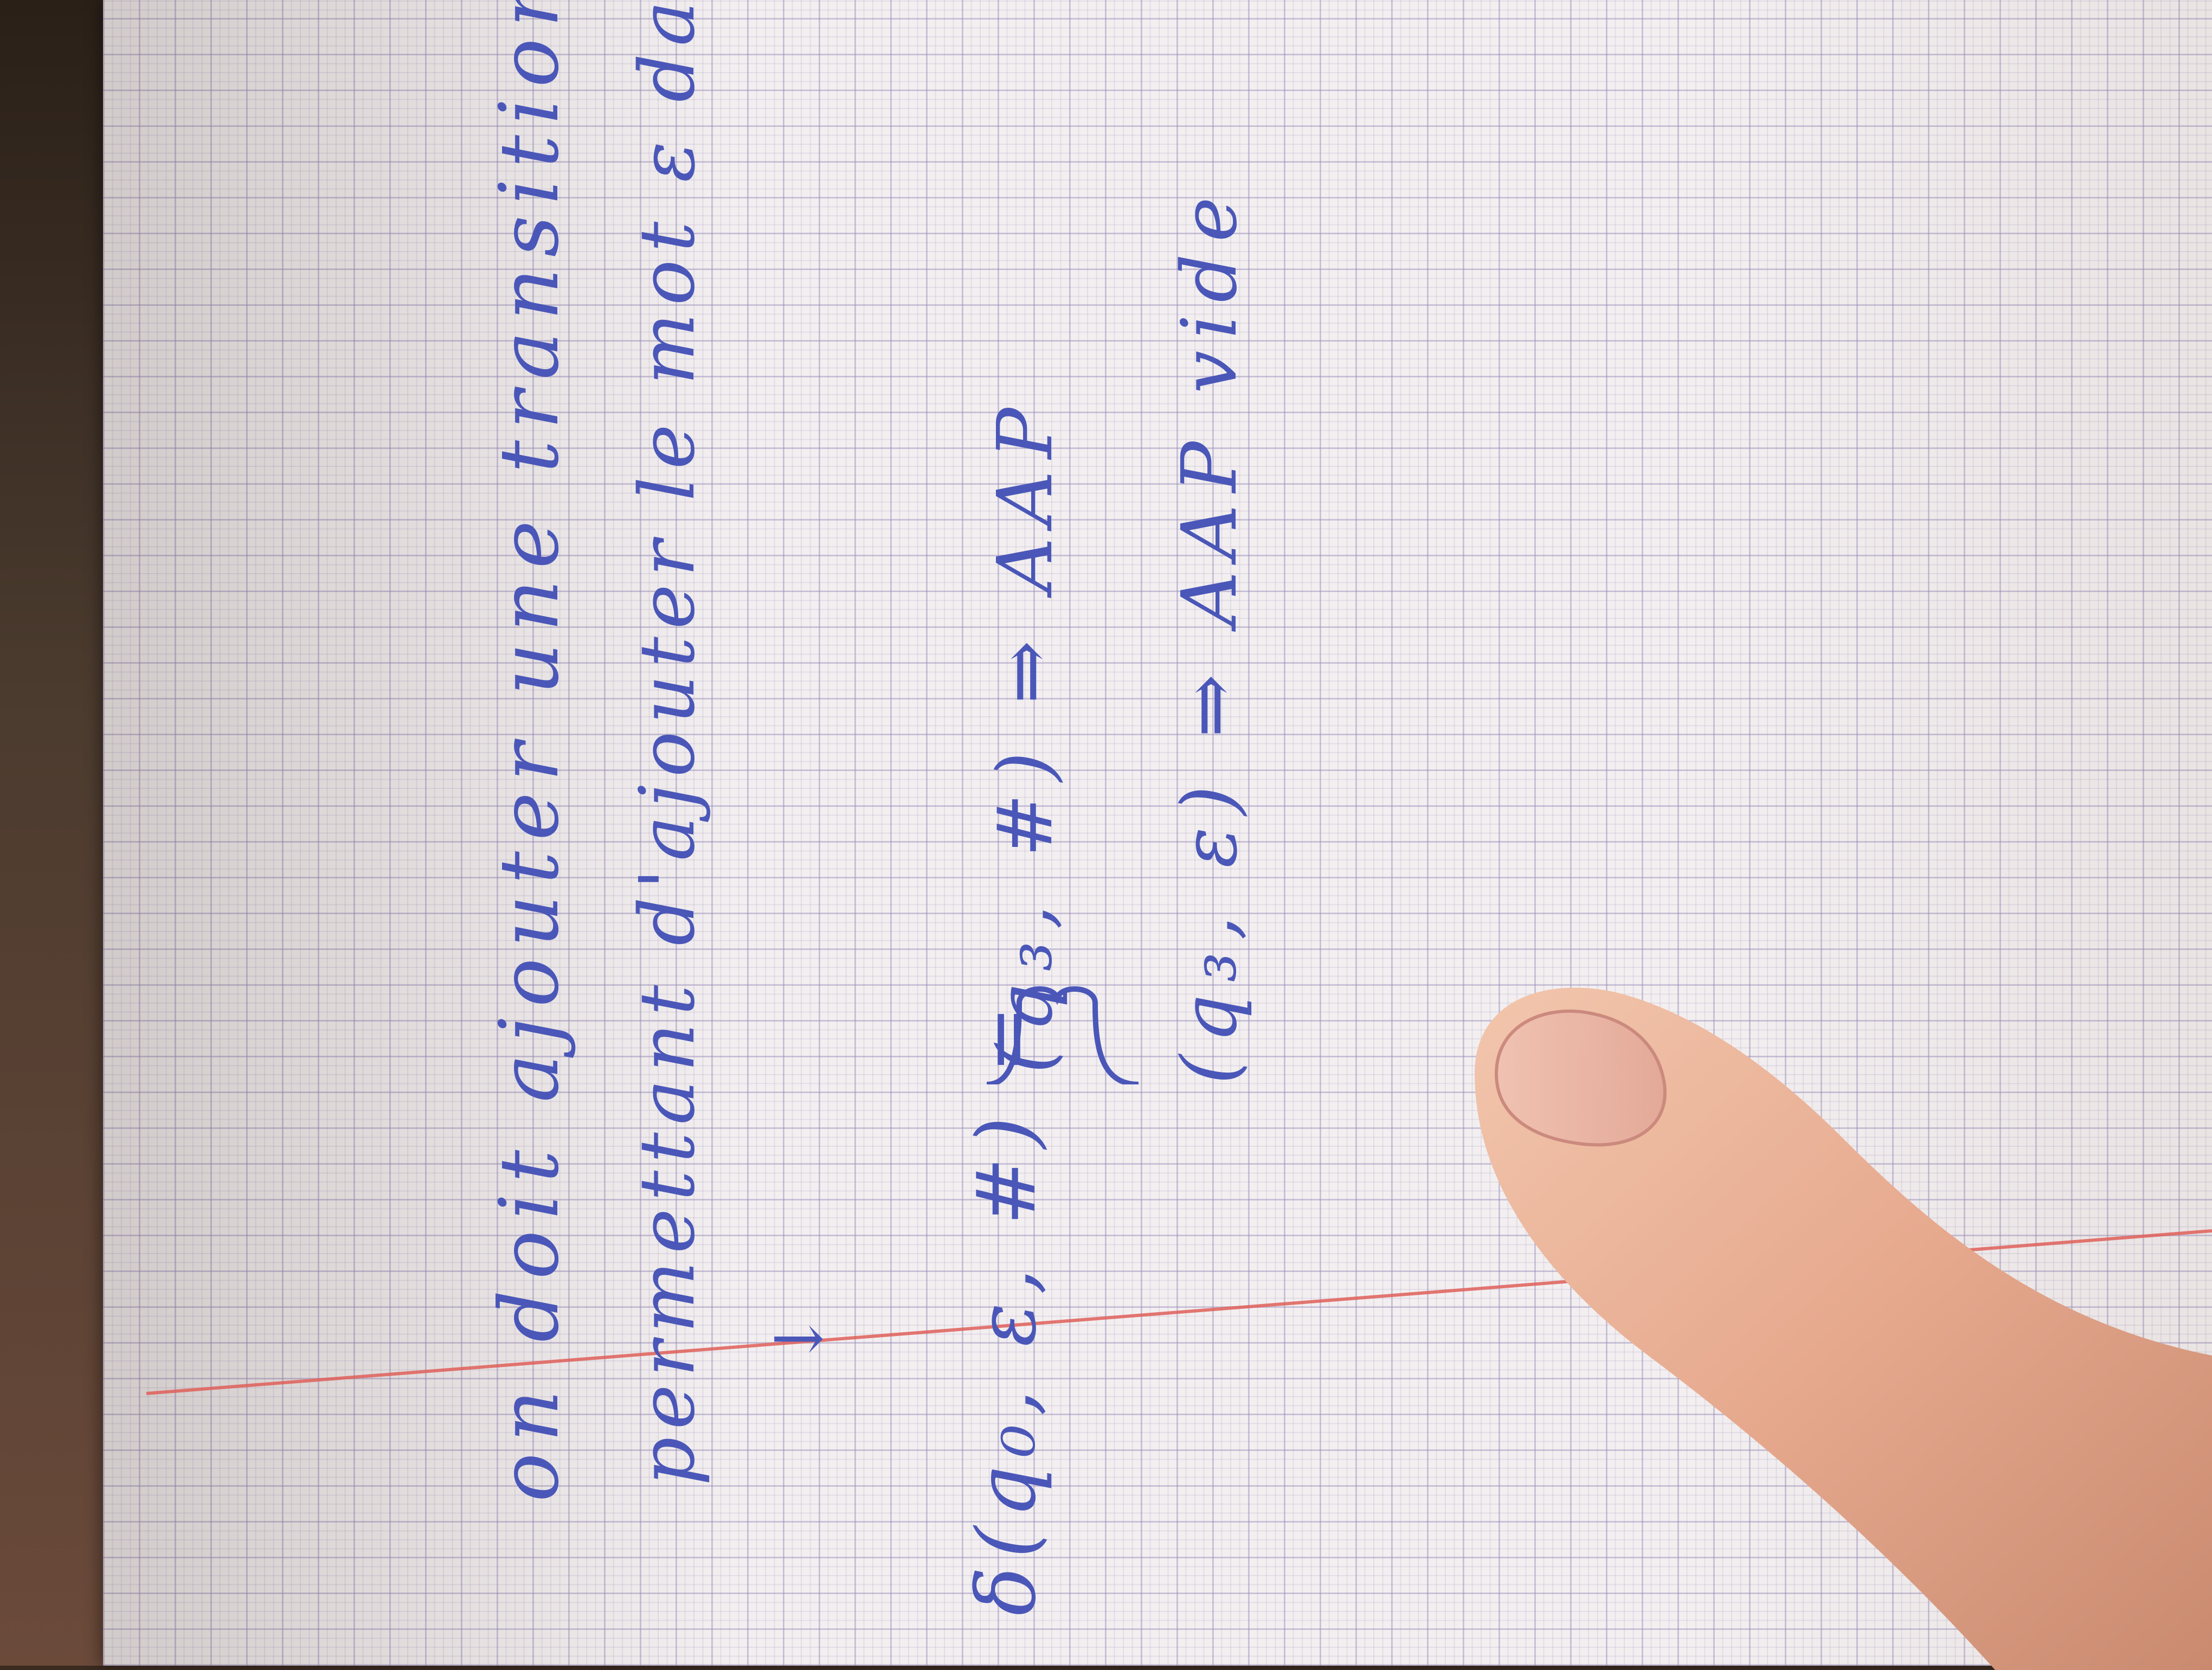  I want to click on case2-text: (q₃, ε) ⇒ AAP vide, so click(1210, 634).